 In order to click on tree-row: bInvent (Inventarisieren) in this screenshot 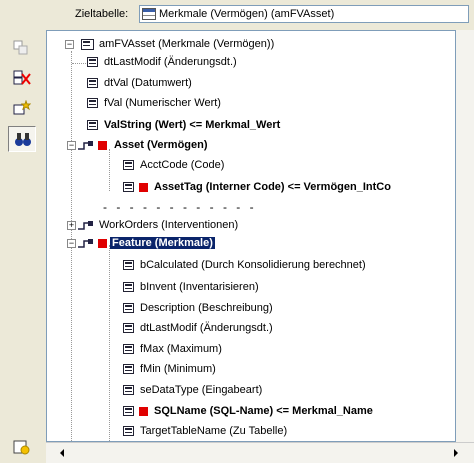, I will do `click(247, 288)`.